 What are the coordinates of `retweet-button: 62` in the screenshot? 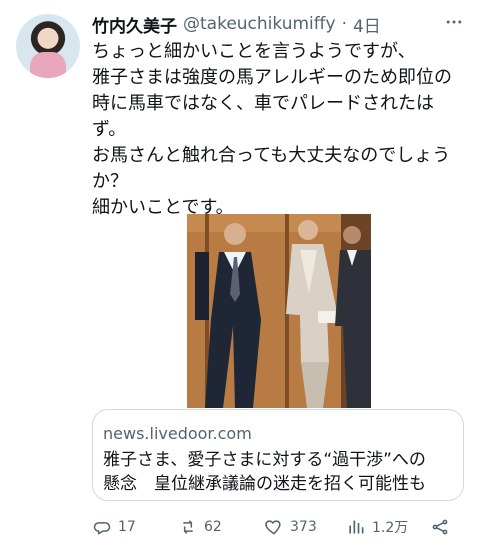 It's located at (200, 527).